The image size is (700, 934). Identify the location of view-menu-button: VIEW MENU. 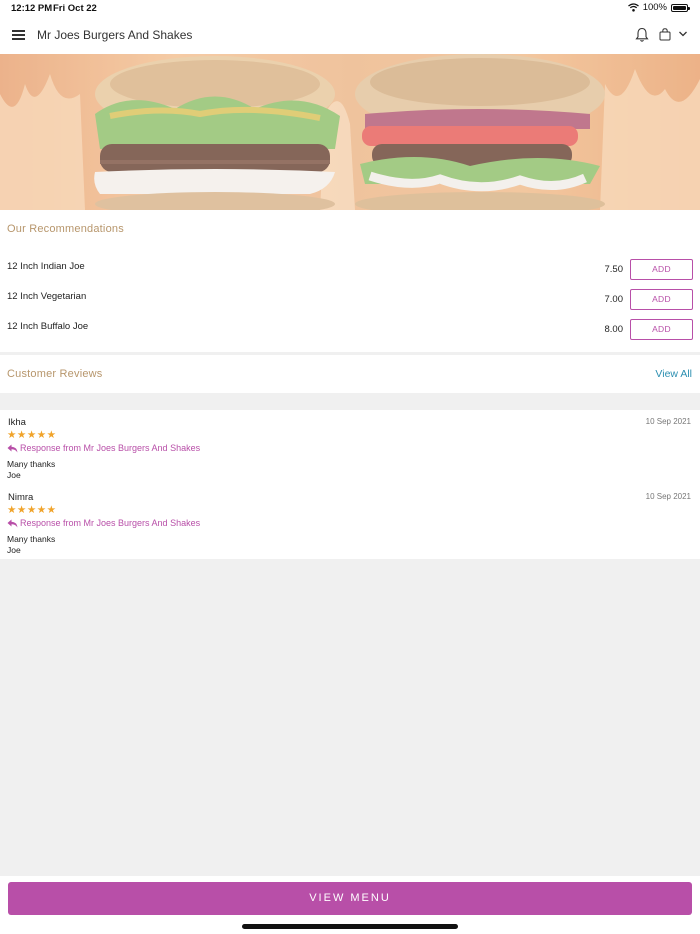
(350, 898).